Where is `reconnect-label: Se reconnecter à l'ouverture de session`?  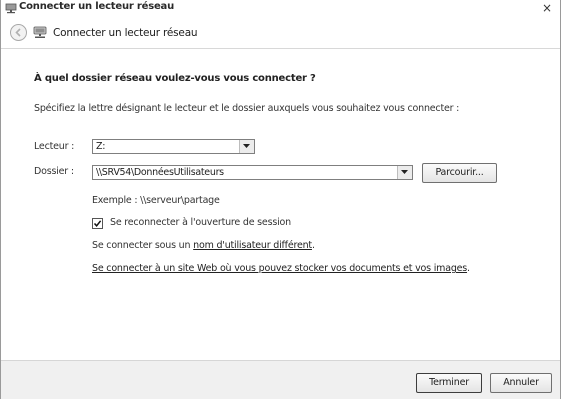
reconnect-label: Se reconnecter à l'ouverture de session is located at coordinates (200, 222).